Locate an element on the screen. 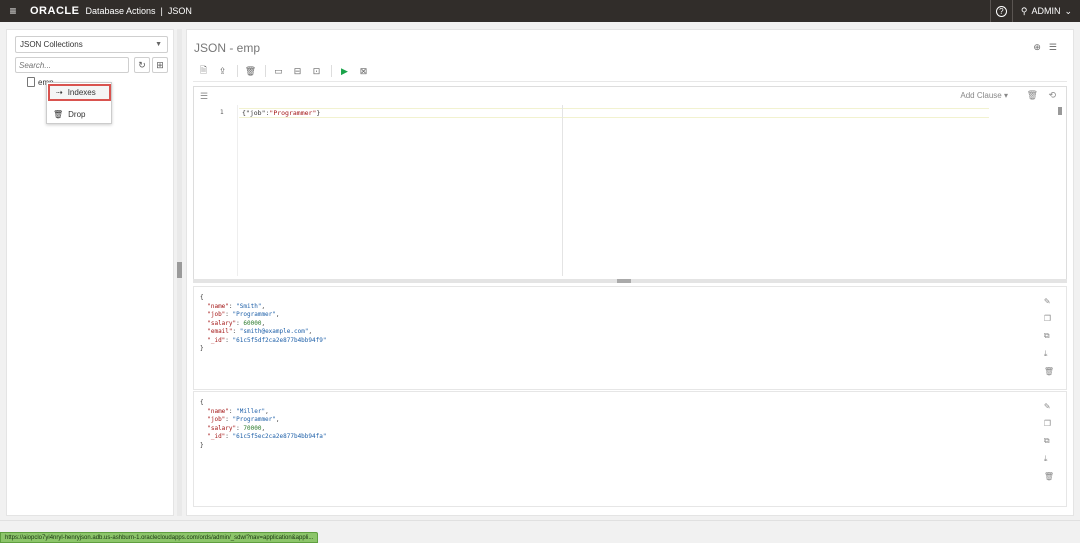 Image resolution: width=1080 pixels, height=543 pixels. add-clause-label: Add Clause is located at coordinates (981, 95).